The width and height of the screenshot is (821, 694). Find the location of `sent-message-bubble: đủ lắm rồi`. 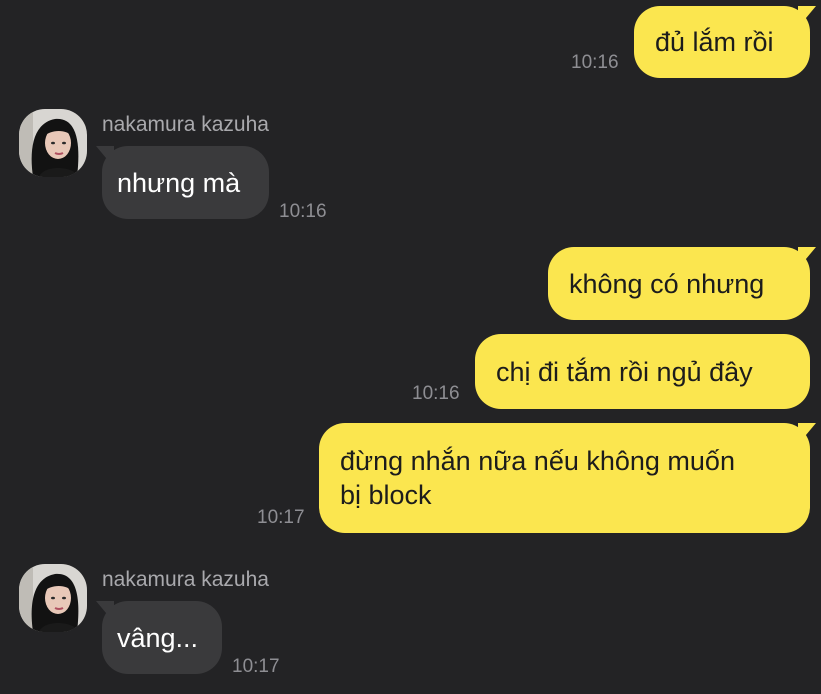

sent-message-bubble: đủ lắm rồi is located at coordinates (725, 42).